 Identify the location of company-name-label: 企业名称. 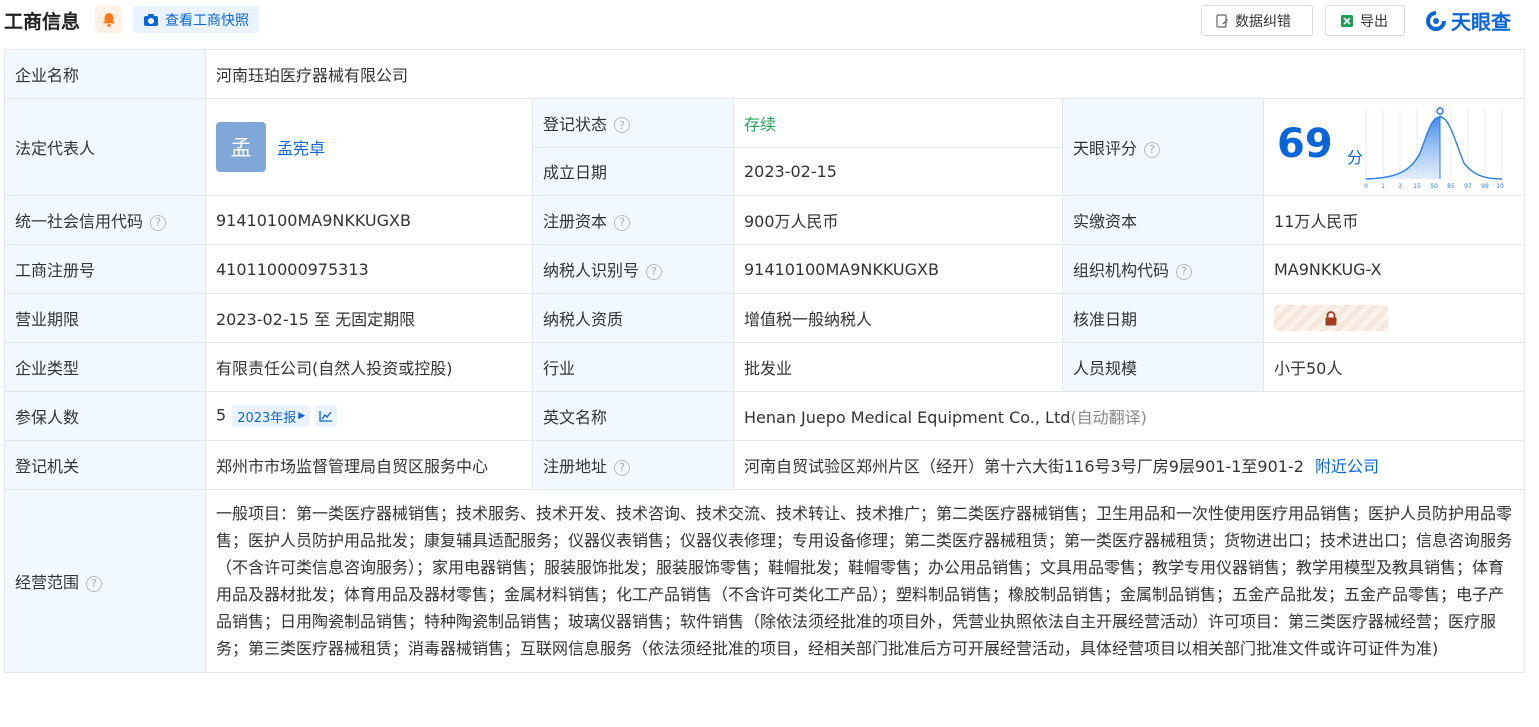
(105, 74).